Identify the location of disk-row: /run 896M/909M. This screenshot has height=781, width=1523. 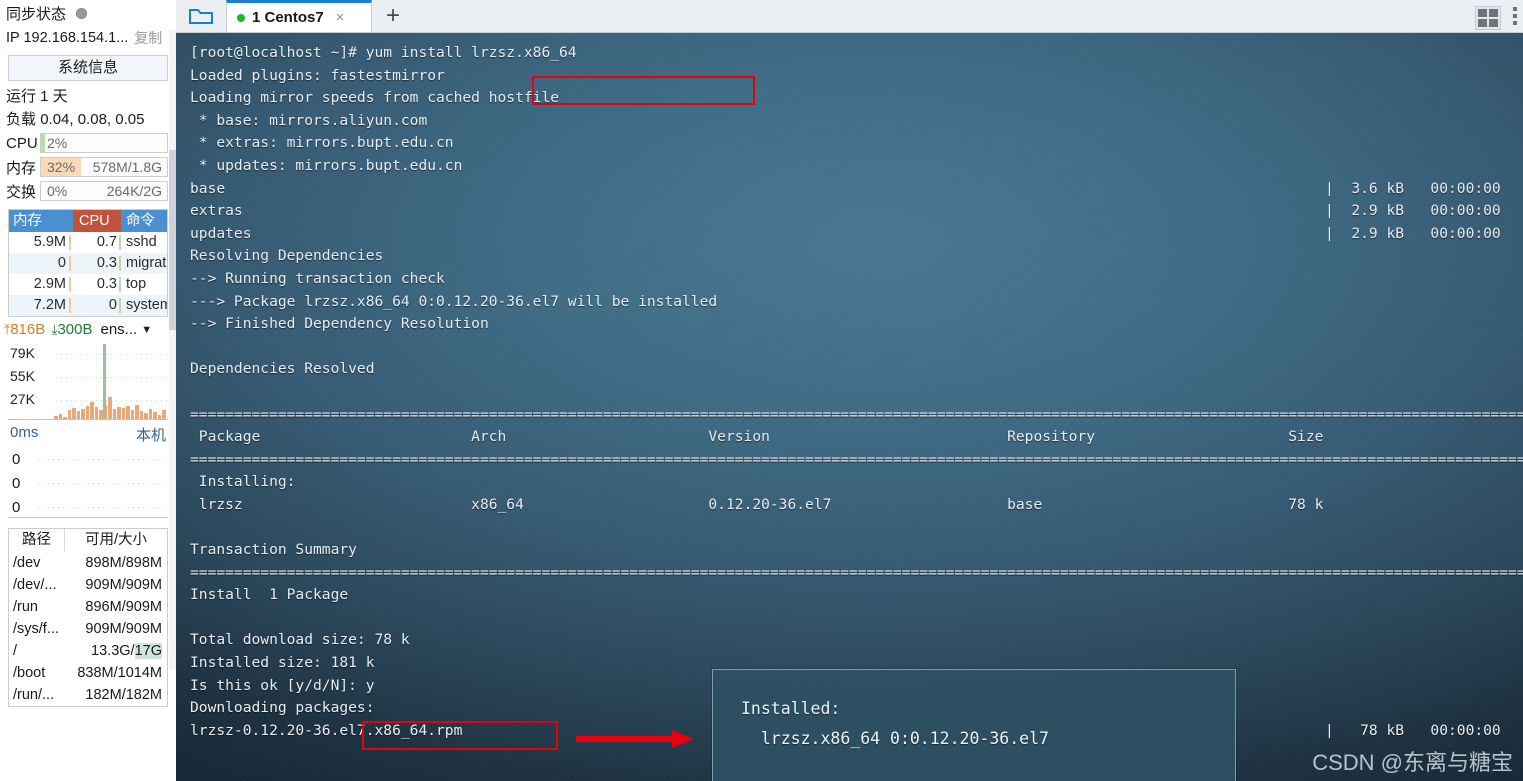
(88, 607).